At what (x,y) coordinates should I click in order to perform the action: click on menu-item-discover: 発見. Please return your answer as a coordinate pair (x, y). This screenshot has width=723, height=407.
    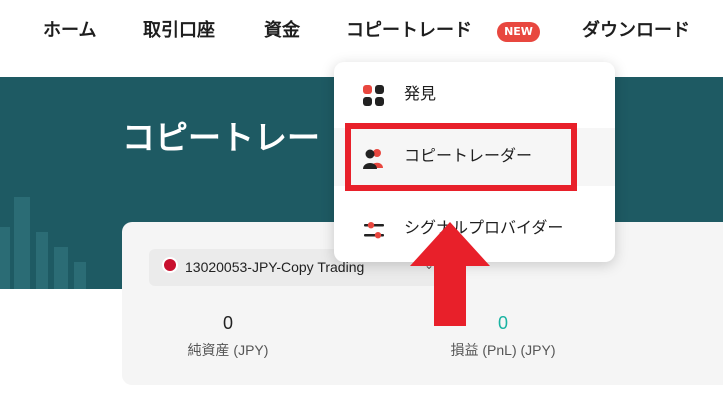
    Looking at the image, I should click on (474, 95).